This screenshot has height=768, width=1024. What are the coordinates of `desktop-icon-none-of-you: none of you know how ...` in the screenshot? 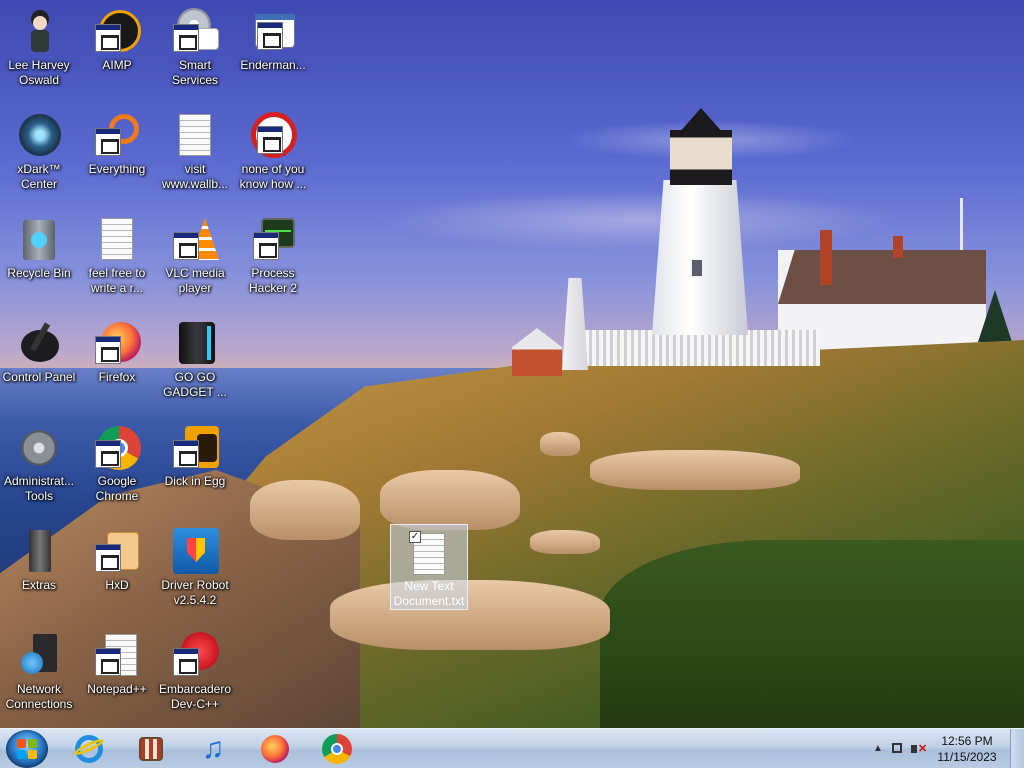 It's located at (273, 156).